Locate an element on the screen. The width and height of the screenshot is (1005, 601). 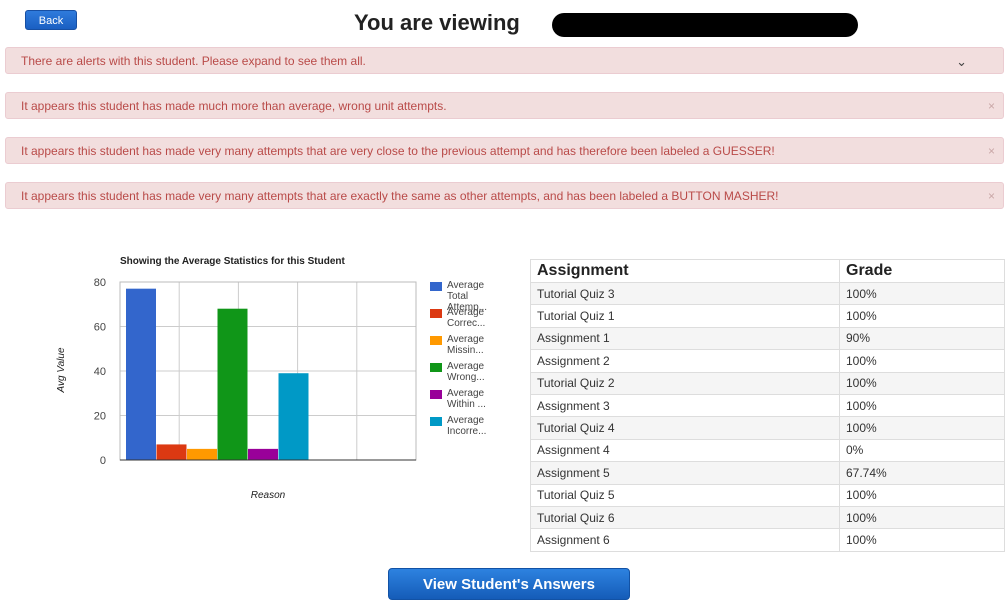
table-row: Assignment 4 0% is located at coordinates (767, 450).